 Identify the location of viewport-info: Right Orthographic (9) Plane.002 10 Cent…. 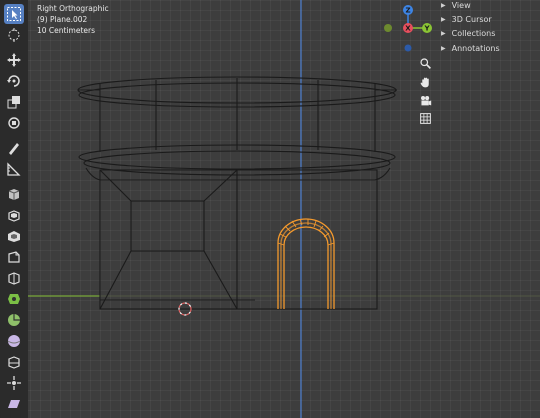
(73, 19).